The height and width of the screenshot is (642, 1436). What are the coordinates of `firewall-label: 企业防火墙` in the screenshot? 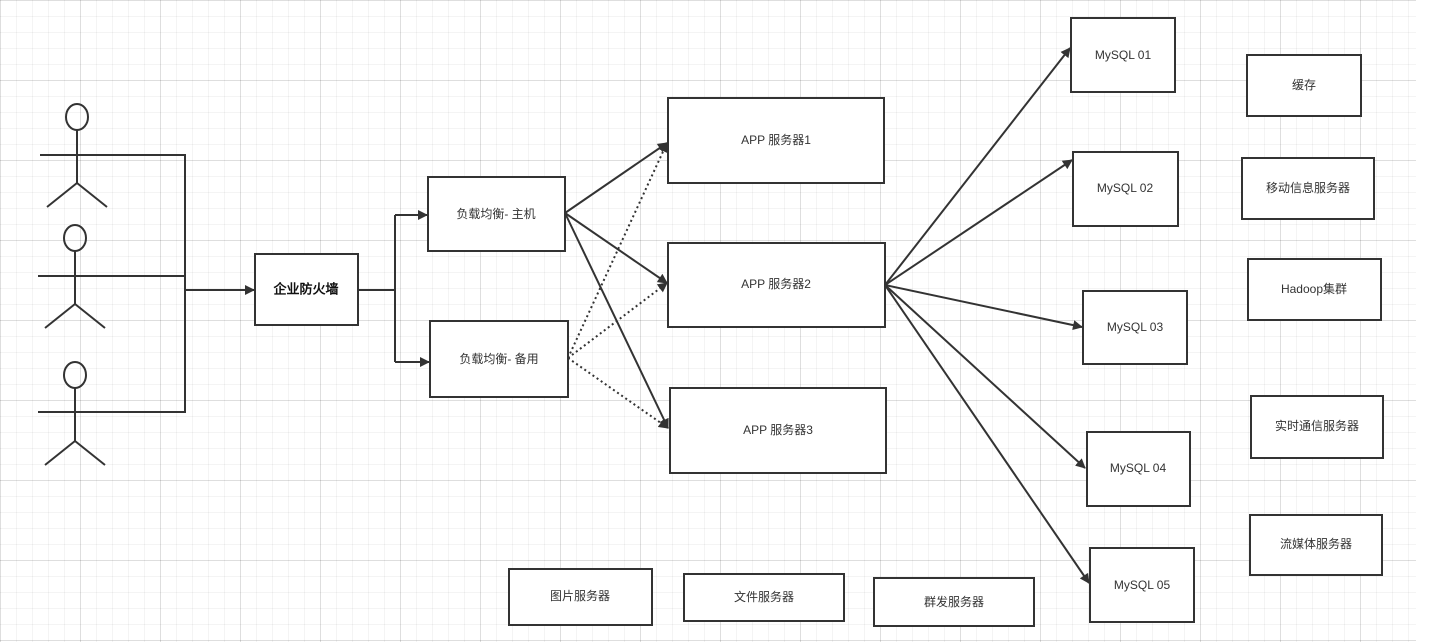 It's located at (305, 288).